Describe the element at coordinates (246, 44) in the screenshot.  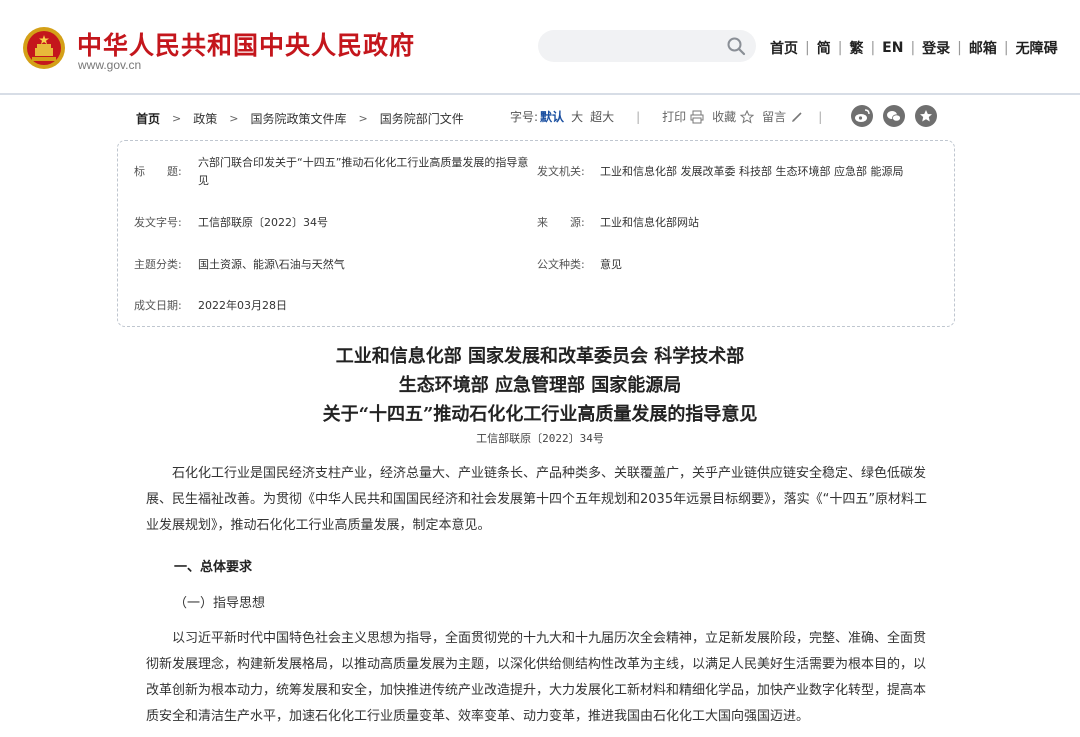
I see `site-title: 中华人民共和国中央人民政府` at that location.